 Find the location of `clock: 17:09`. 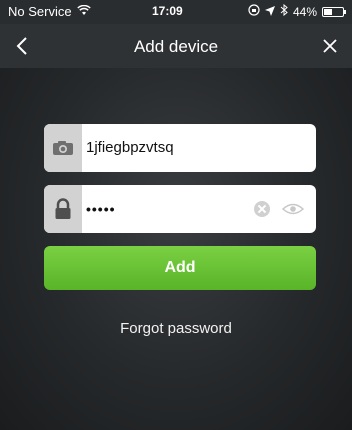

clock: 17:09 is located at coordinates (167, 11).